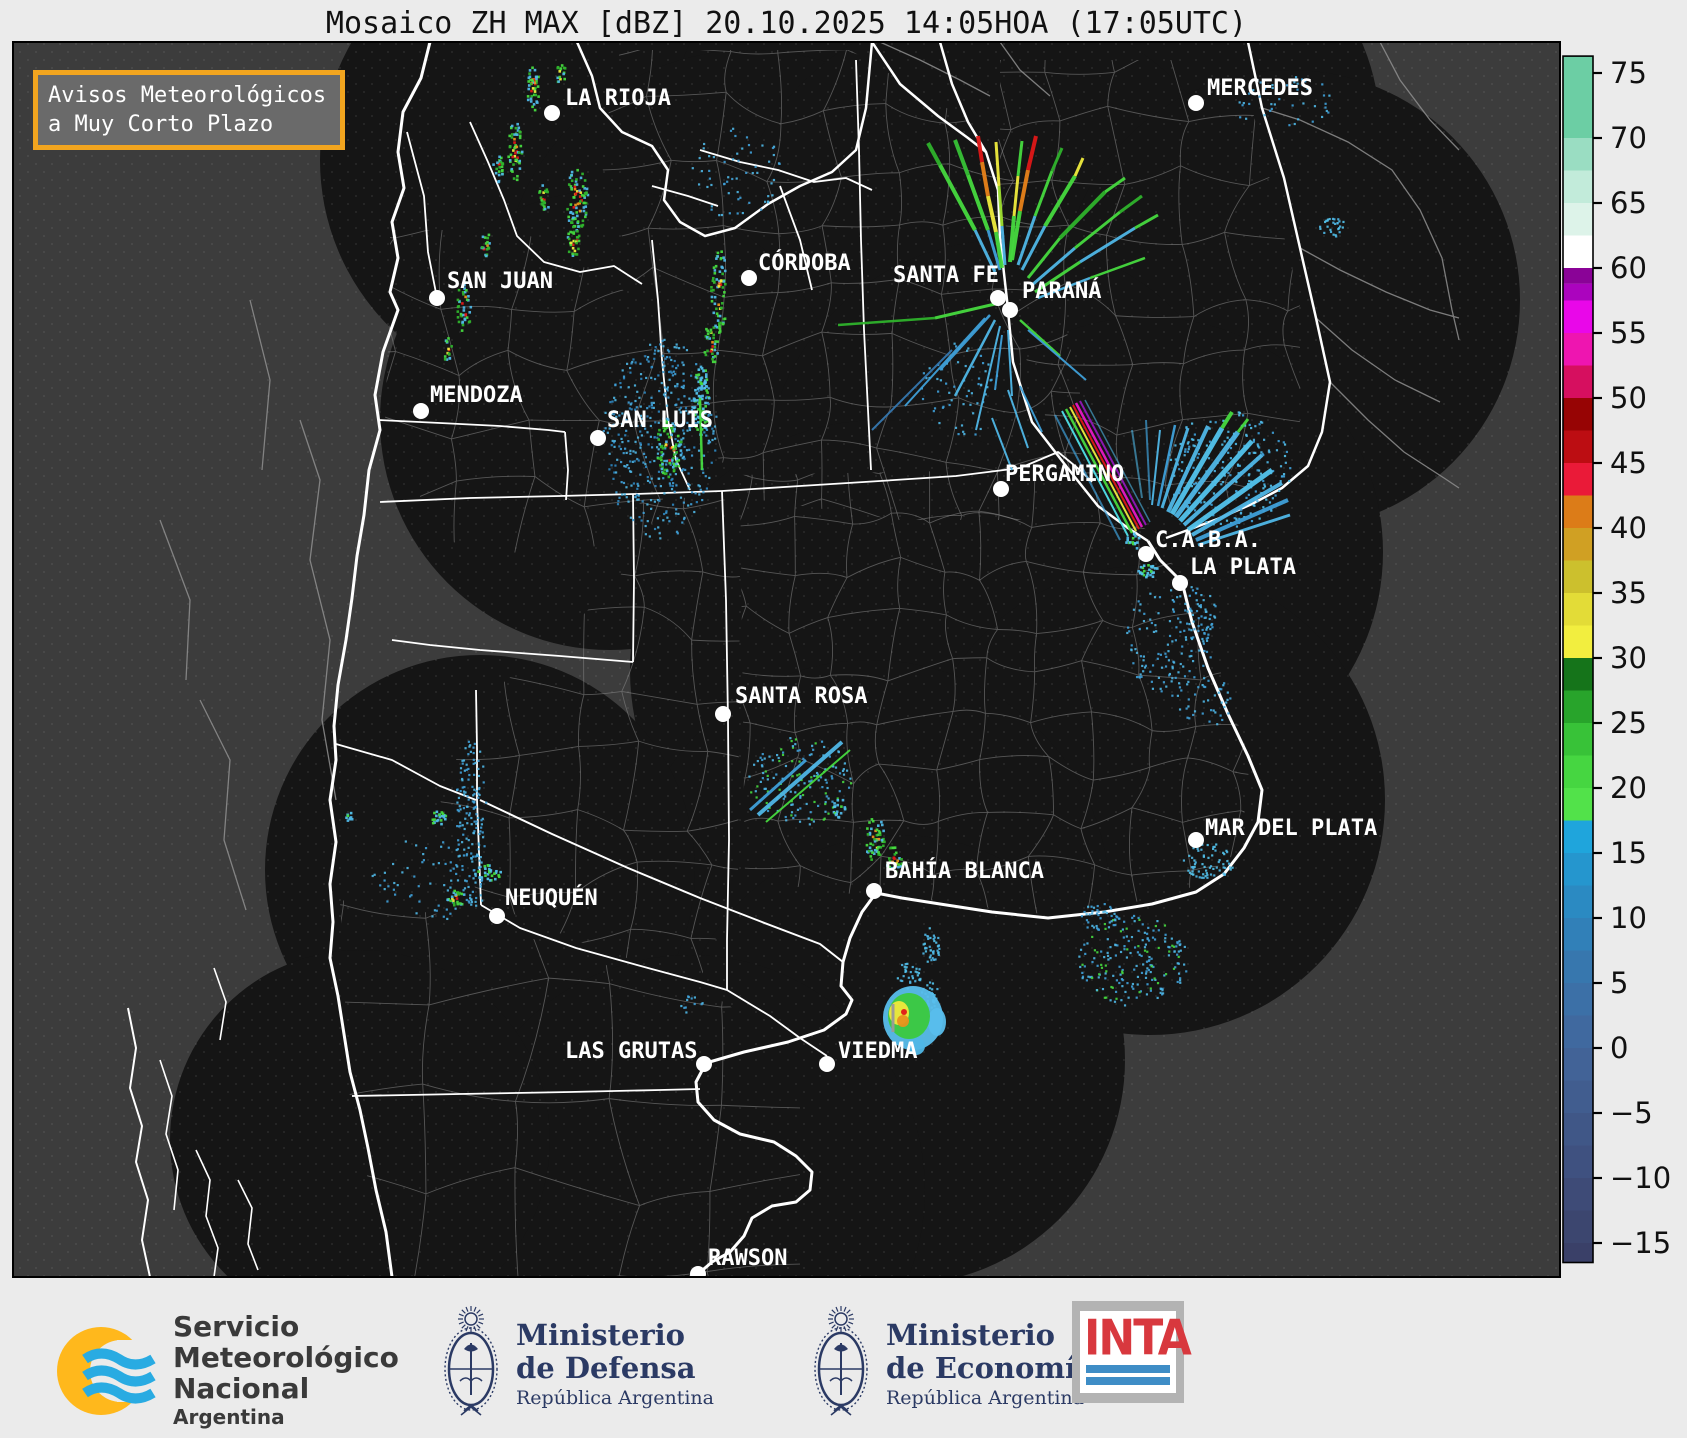 The width and height of the screenshot is (1687, 1438). I want to click on colorbar-tick-label: 25, so click(1628, 723).